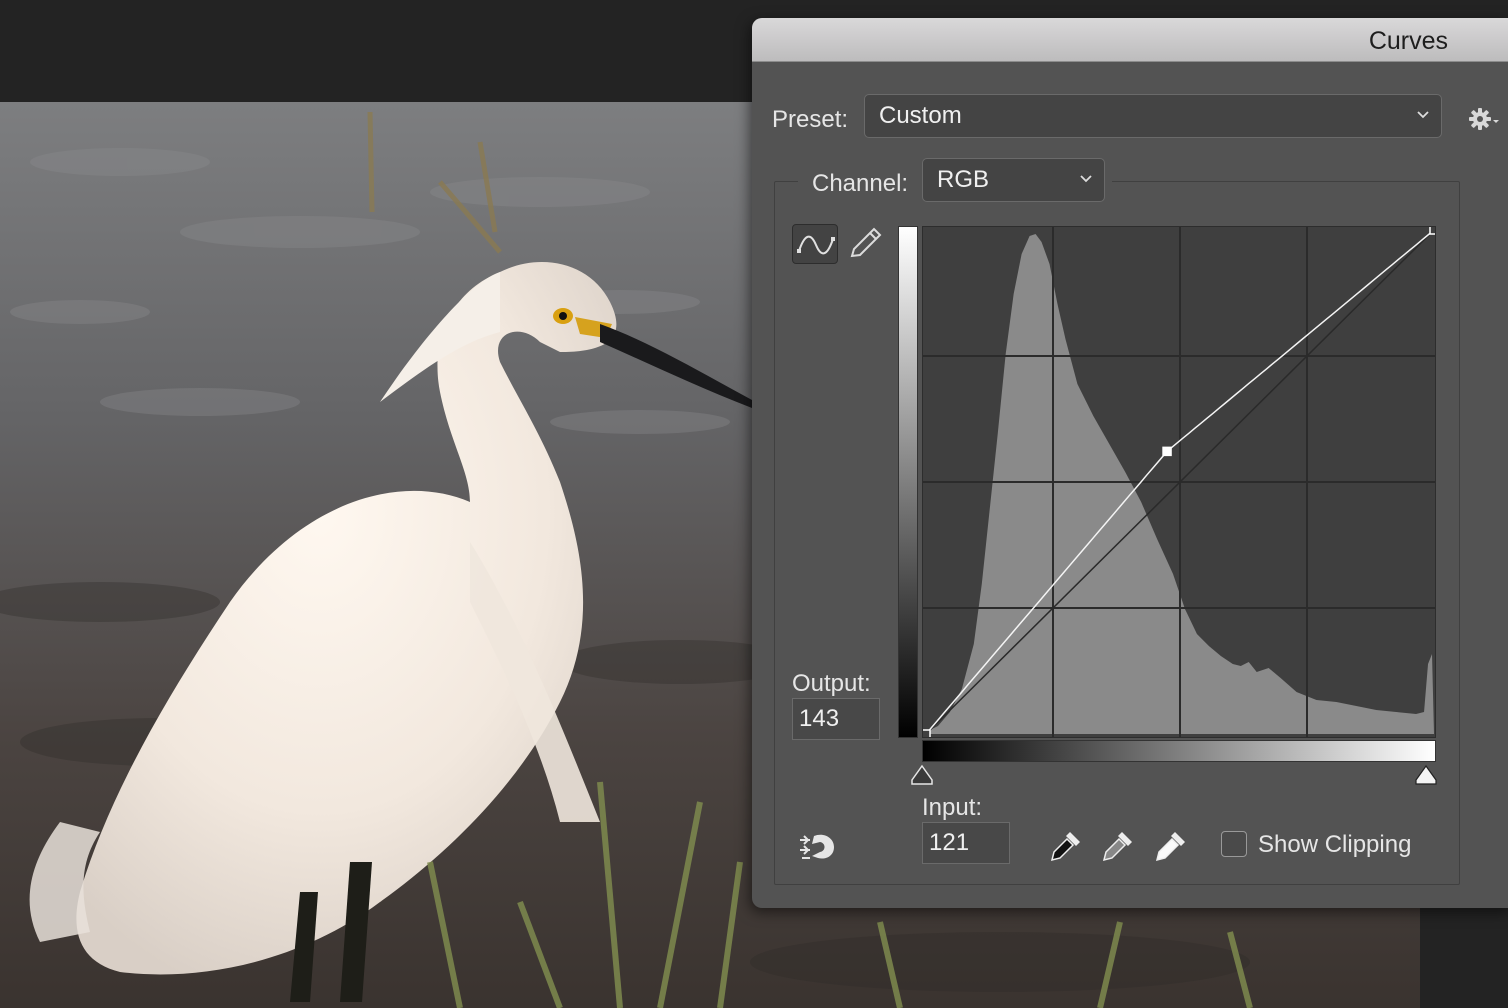 Image resolution: width=1508 pixels, height=1008 pixels. What do you see at coordinates (908, 482) in the screenshot?
I see `output-gradient-bar` at bounding box center [908, 482].